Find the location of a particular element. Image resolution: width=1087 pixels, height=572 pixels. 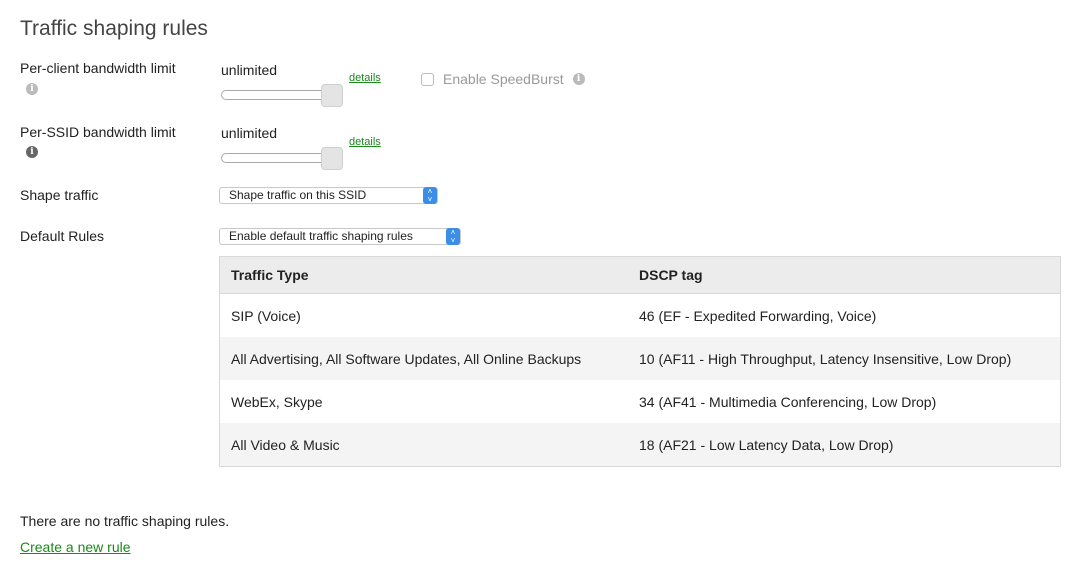

per-ssid-limit-slider is located at coordinates (282, 158).